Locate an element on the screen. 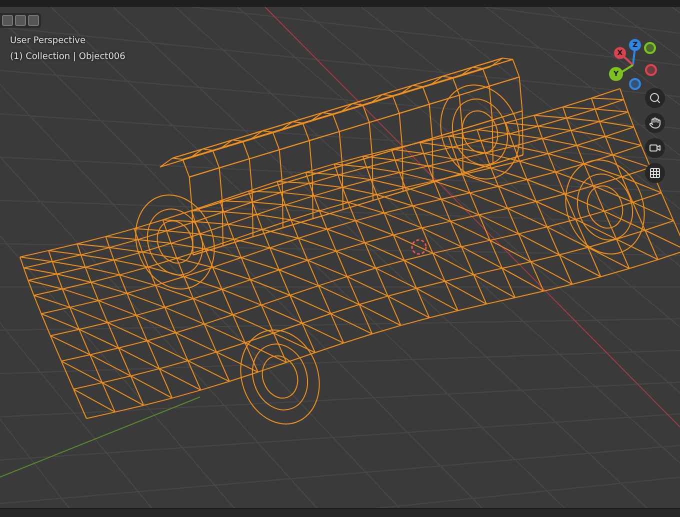 The image size is (680, 517). grid-button is located at coordinates (655, 173).